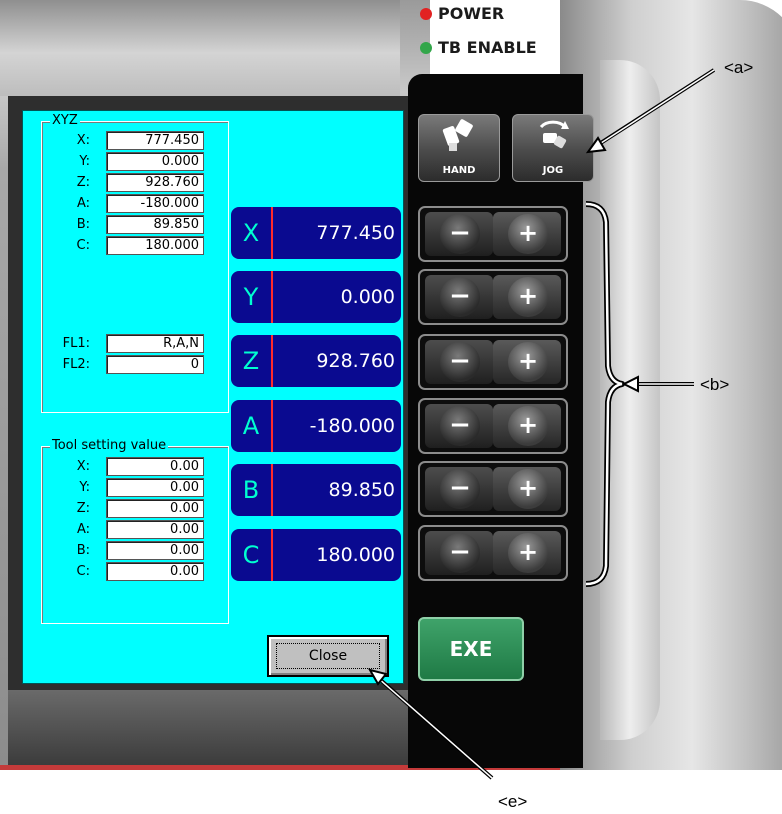 The height and width of the screenshot is (814, 782). Describe the element at coordinates (513, 801) in the screenshot. I see `callout-e: <e>` at that location.